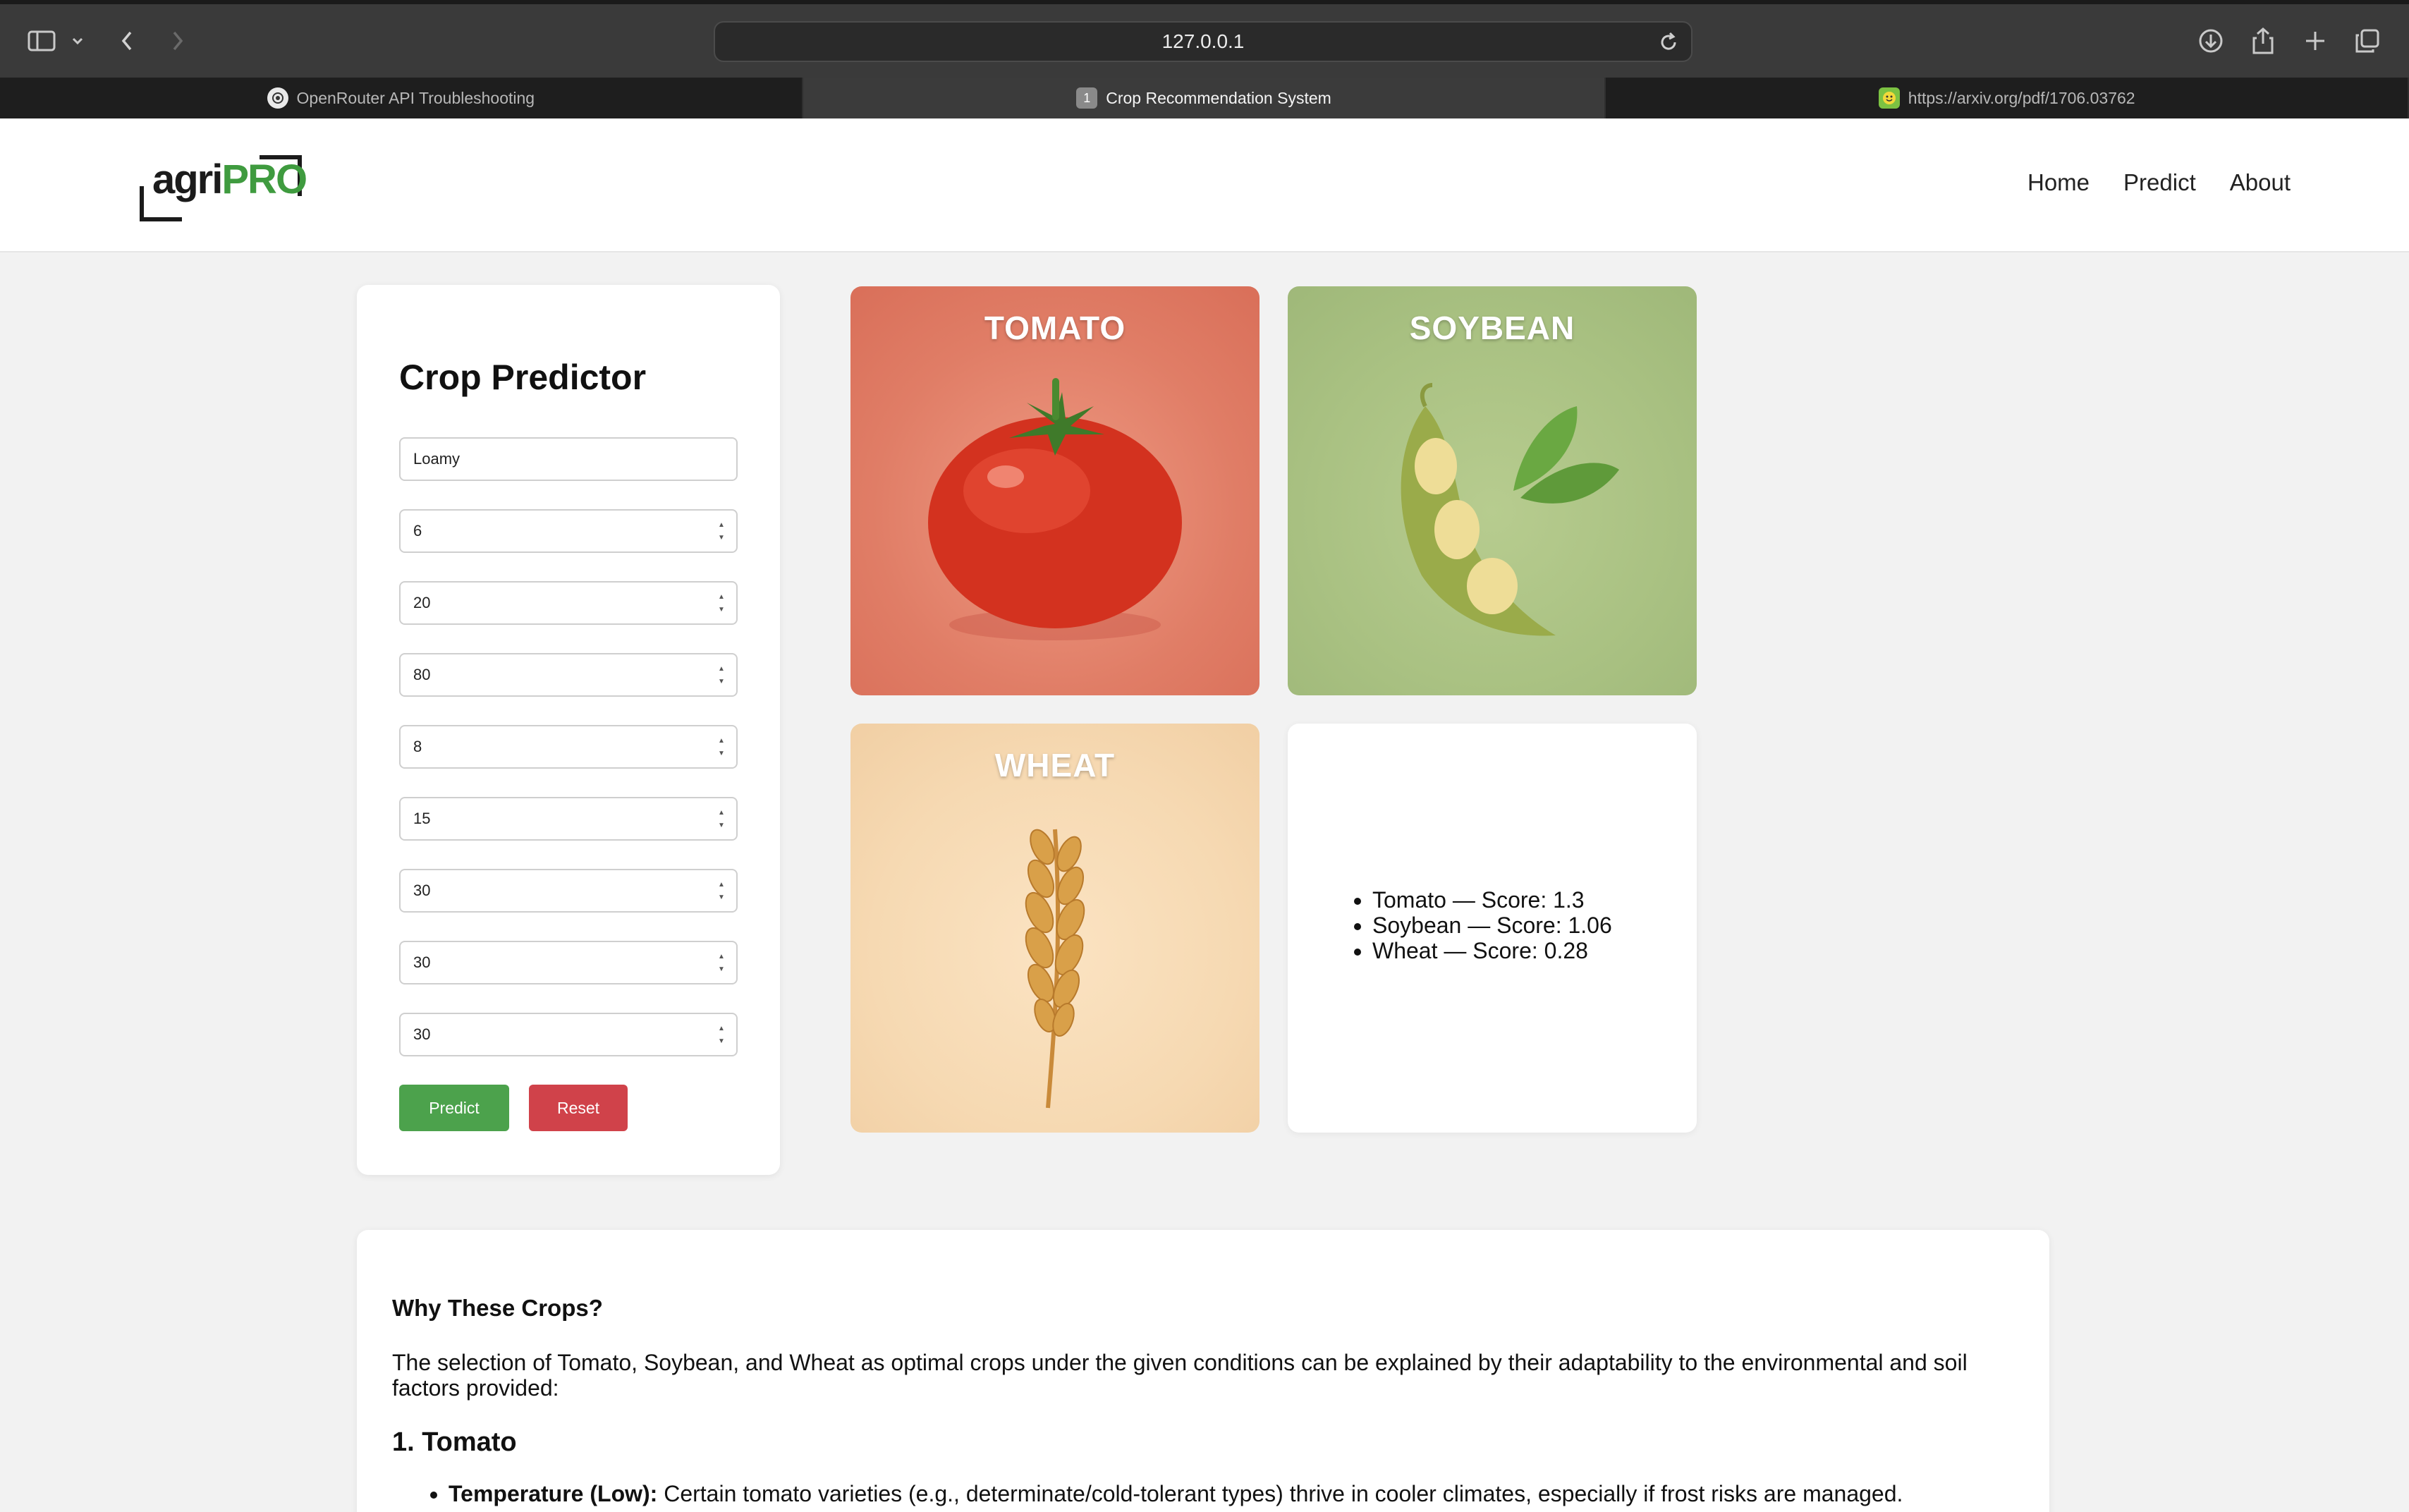 This screenshot has height=1512, width=2409. I want to click on soybean-label: SOYBEAN, so click(1492, 328).